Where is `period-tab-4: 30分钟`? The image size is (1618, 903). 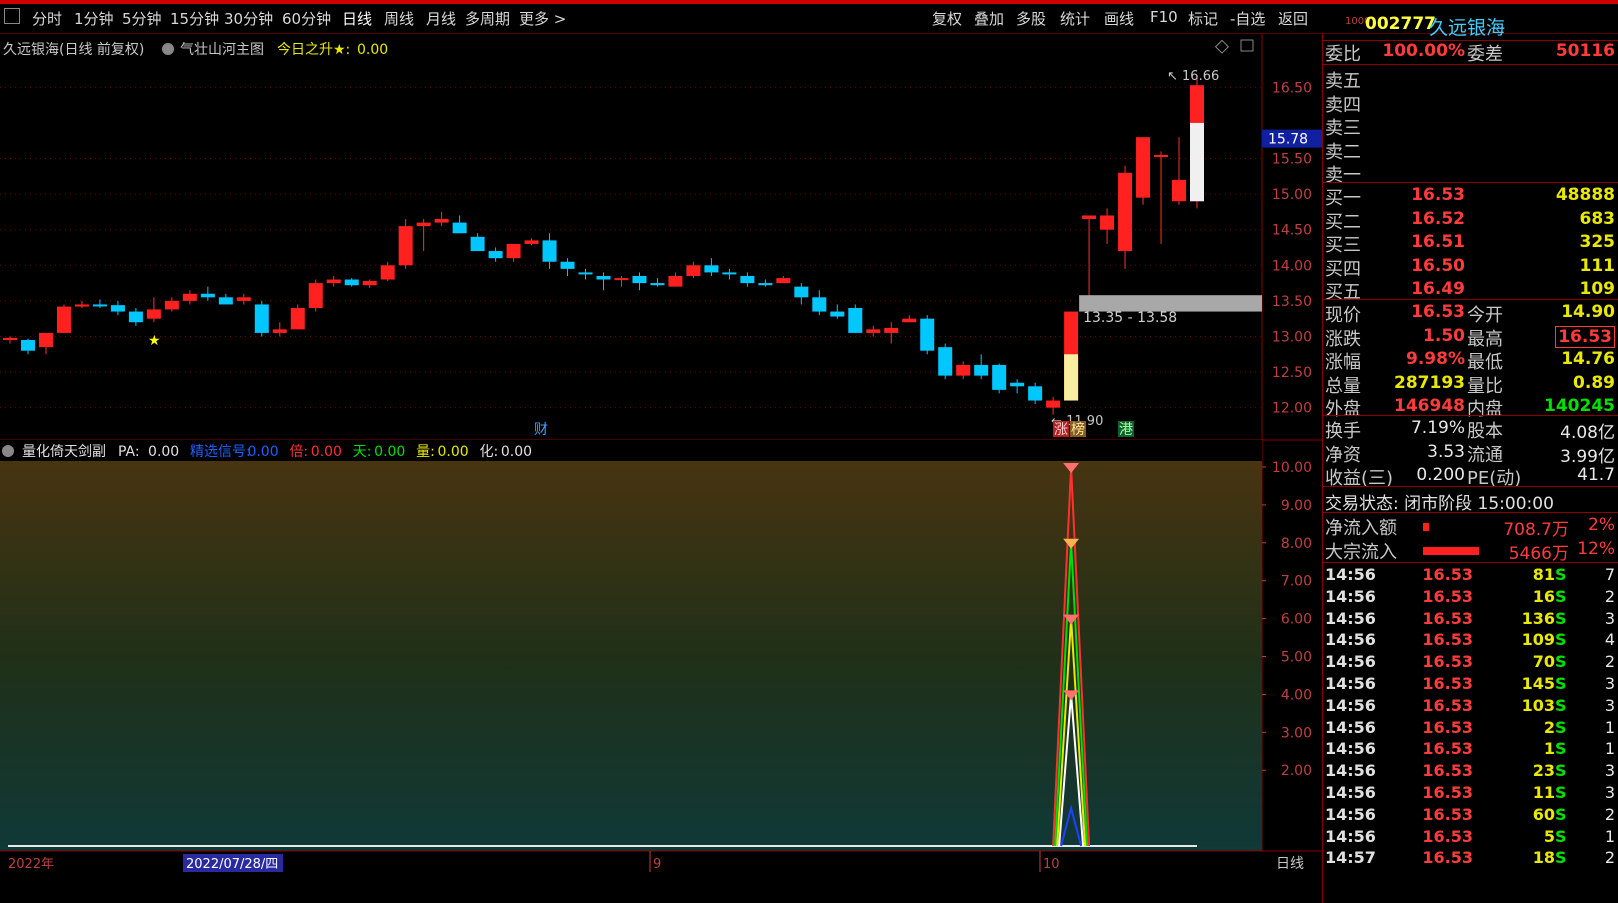
period-tab-4: 30分钟 is located at coordinates (248, 18).